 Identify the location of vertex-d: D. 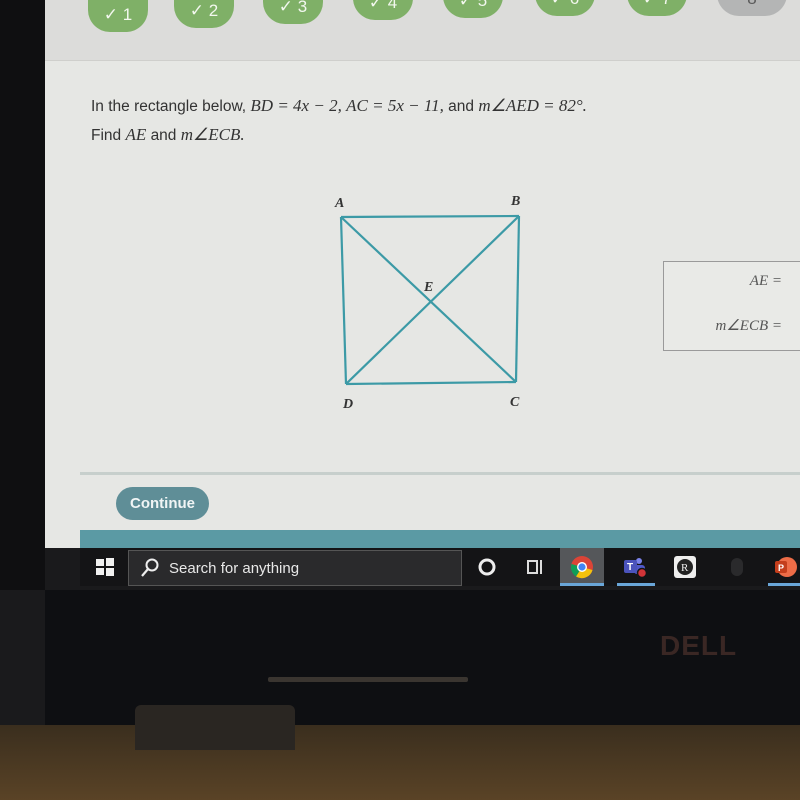
(347, 404).